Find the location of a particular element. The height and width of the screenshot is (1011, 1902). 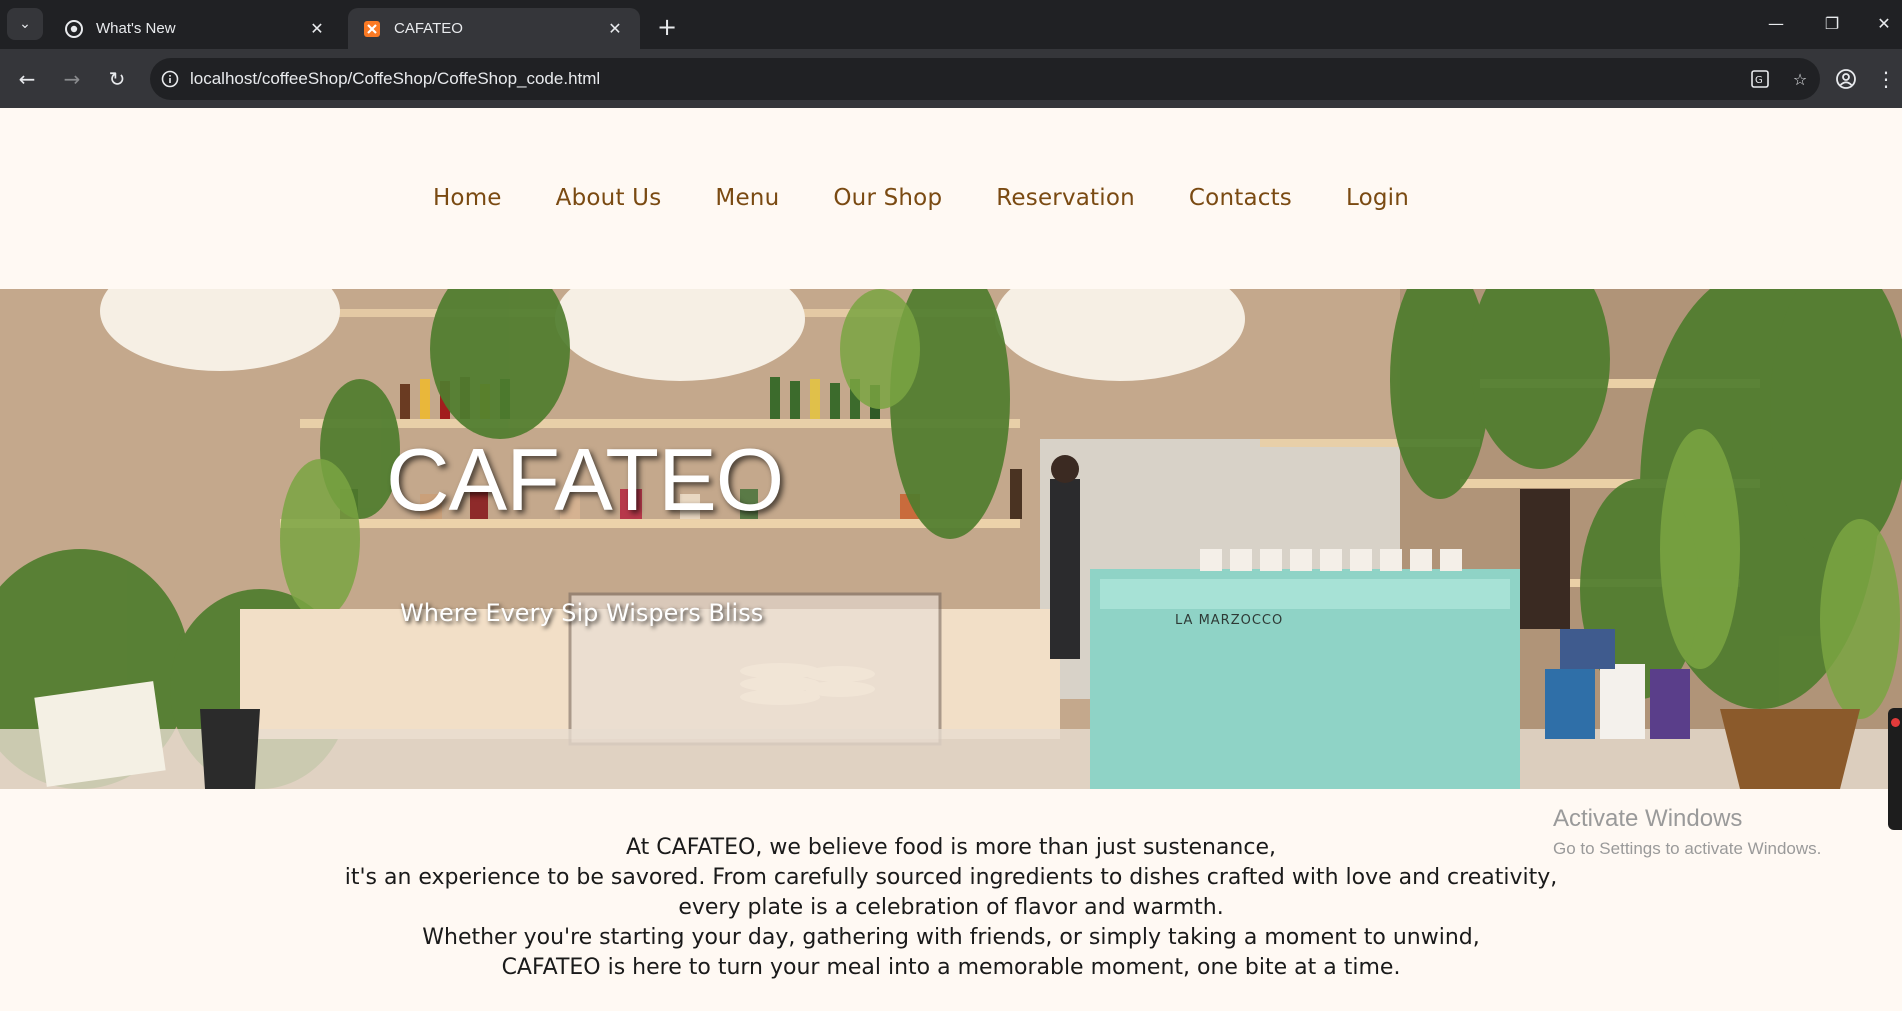

tab-title: CAFATEO is located at coordinates (428, 28).